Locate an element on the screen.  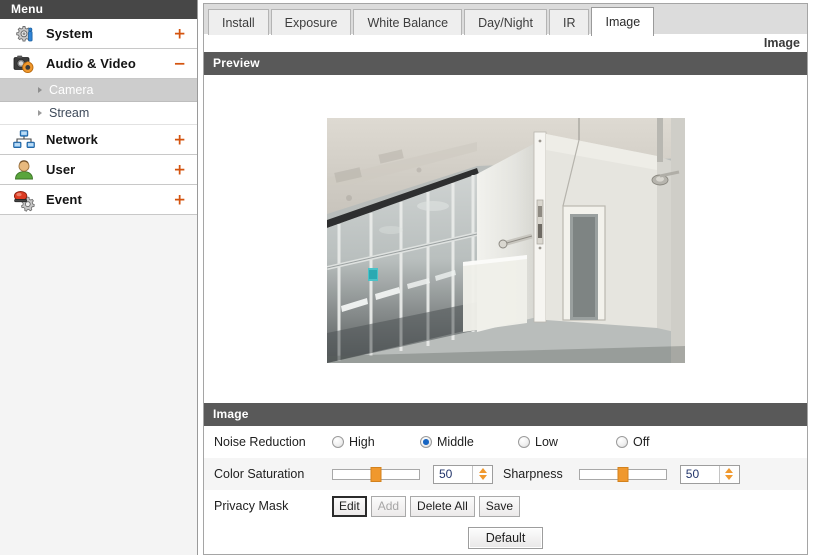
sidebar-item-label: System is located at coordinates (69, 33).